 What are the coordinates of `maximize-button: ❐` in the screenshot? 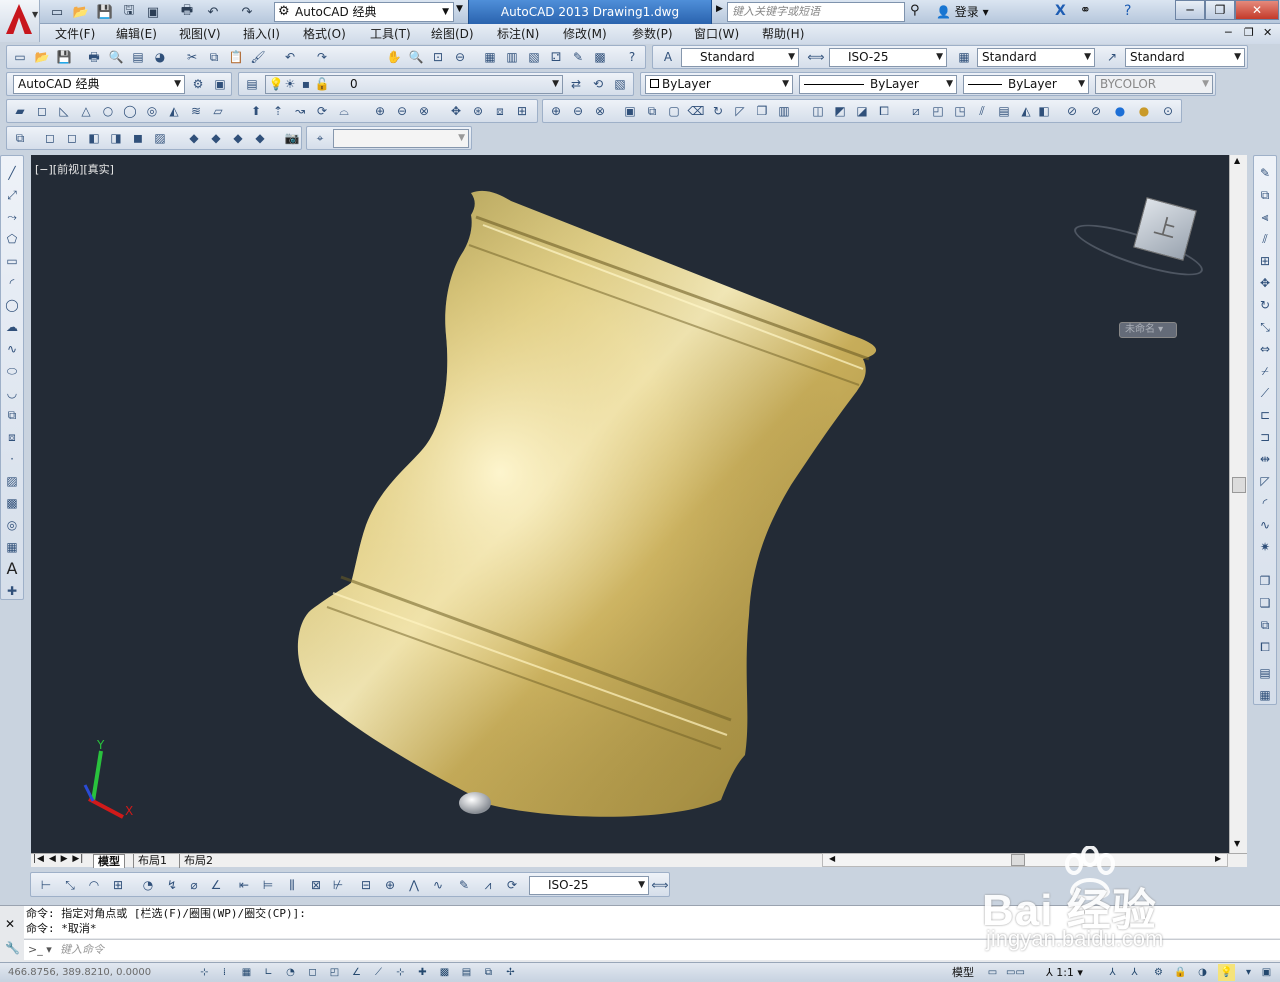 It's located at (1220, 10).